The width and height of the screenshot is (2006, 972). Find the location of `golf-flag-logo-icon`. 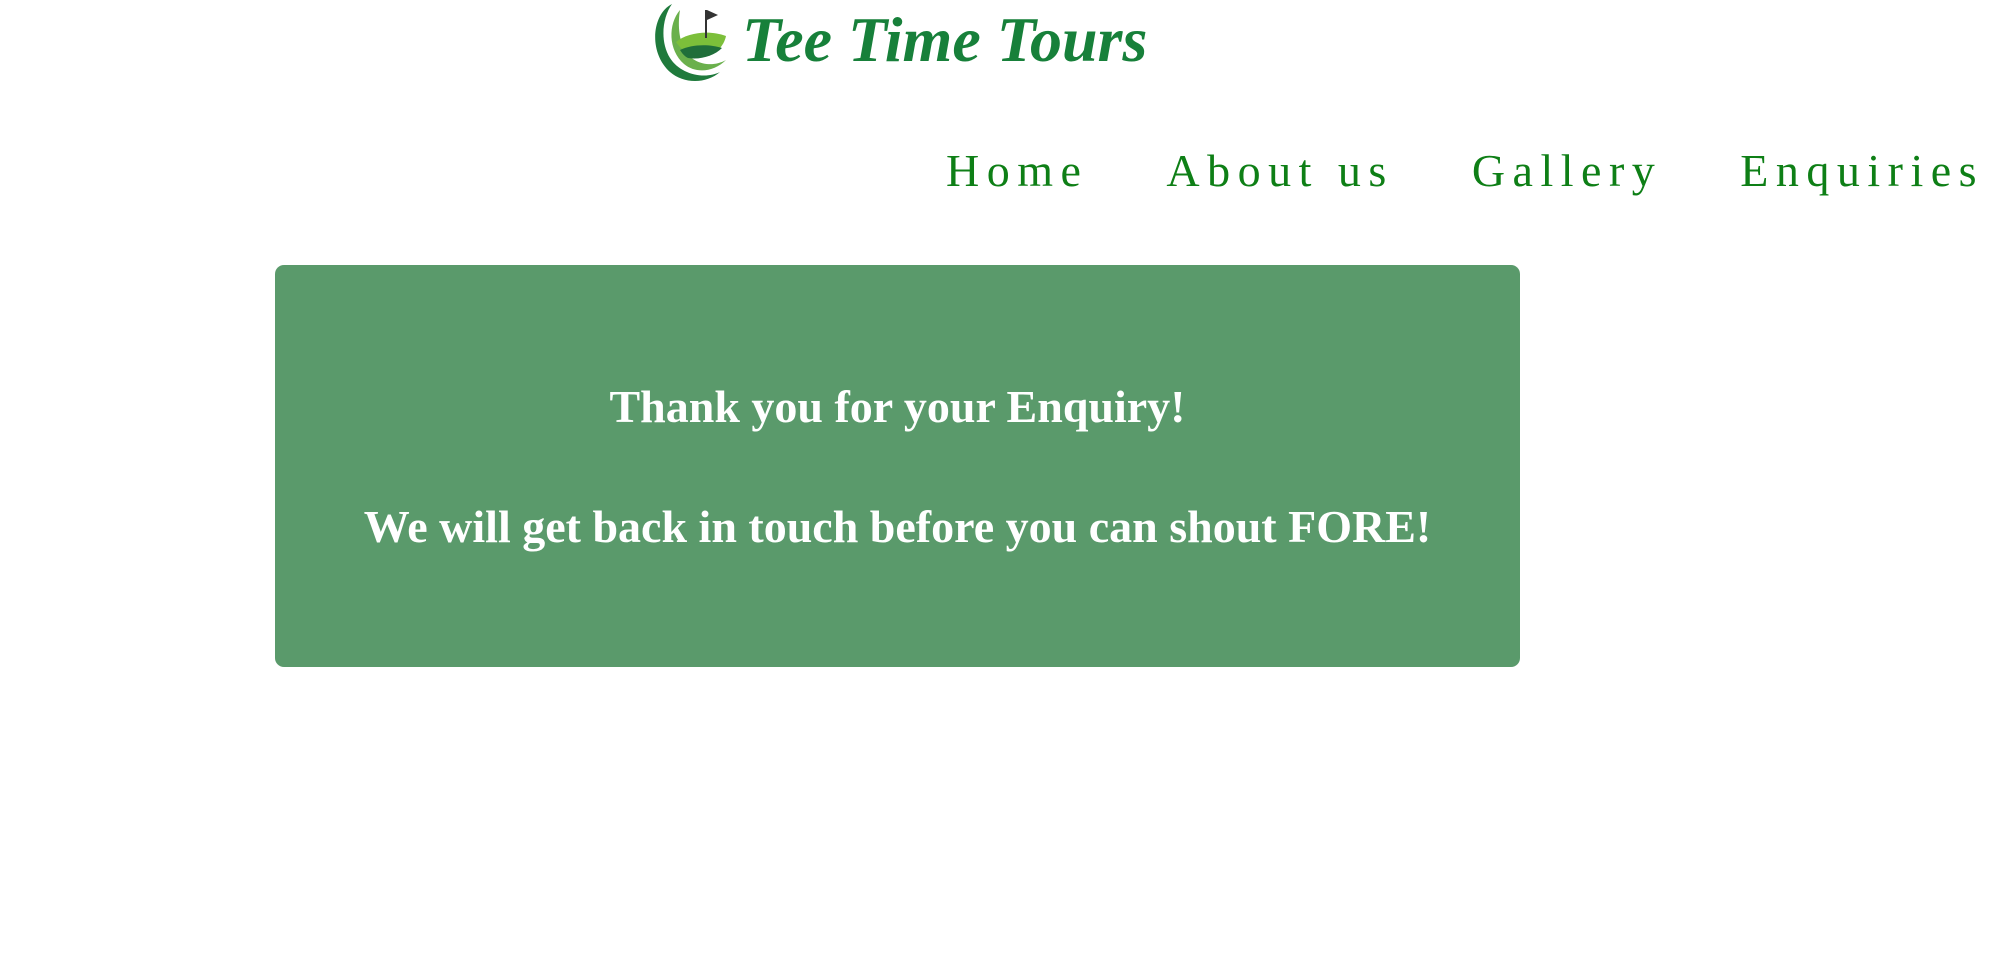

golf-flag-logo-icon is located at coordinates (690, 42).